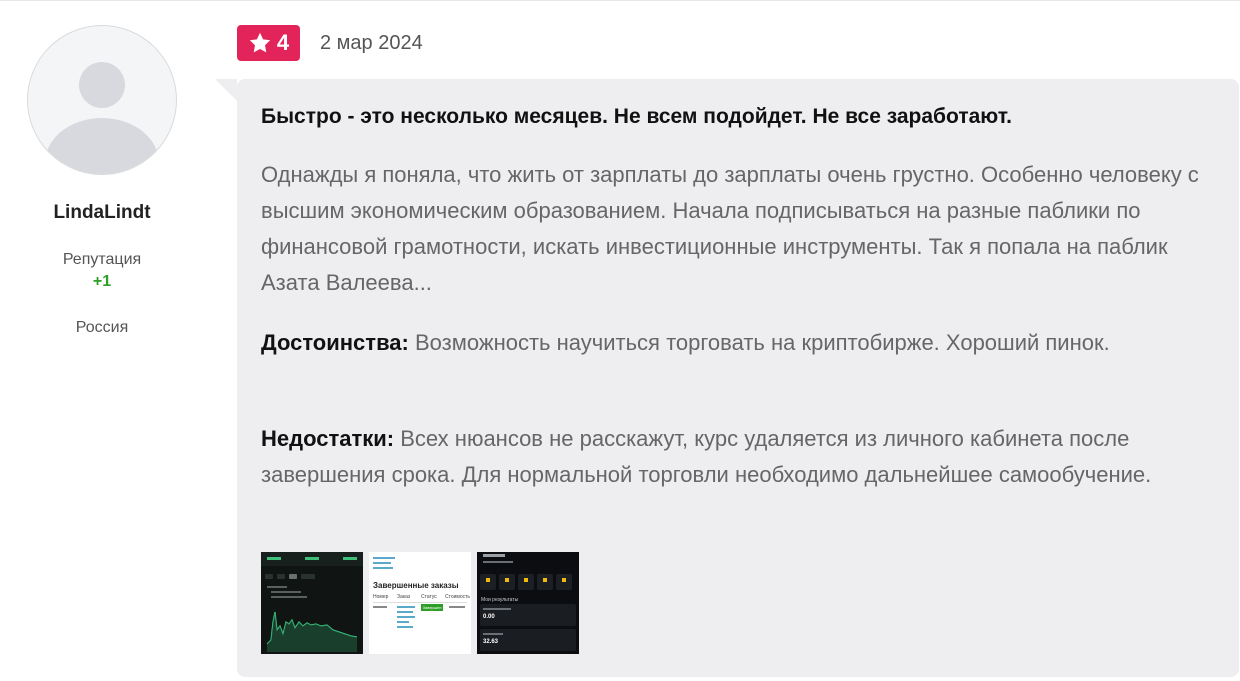  I want to click on results-value-2: 32.63, so click(491, 642).